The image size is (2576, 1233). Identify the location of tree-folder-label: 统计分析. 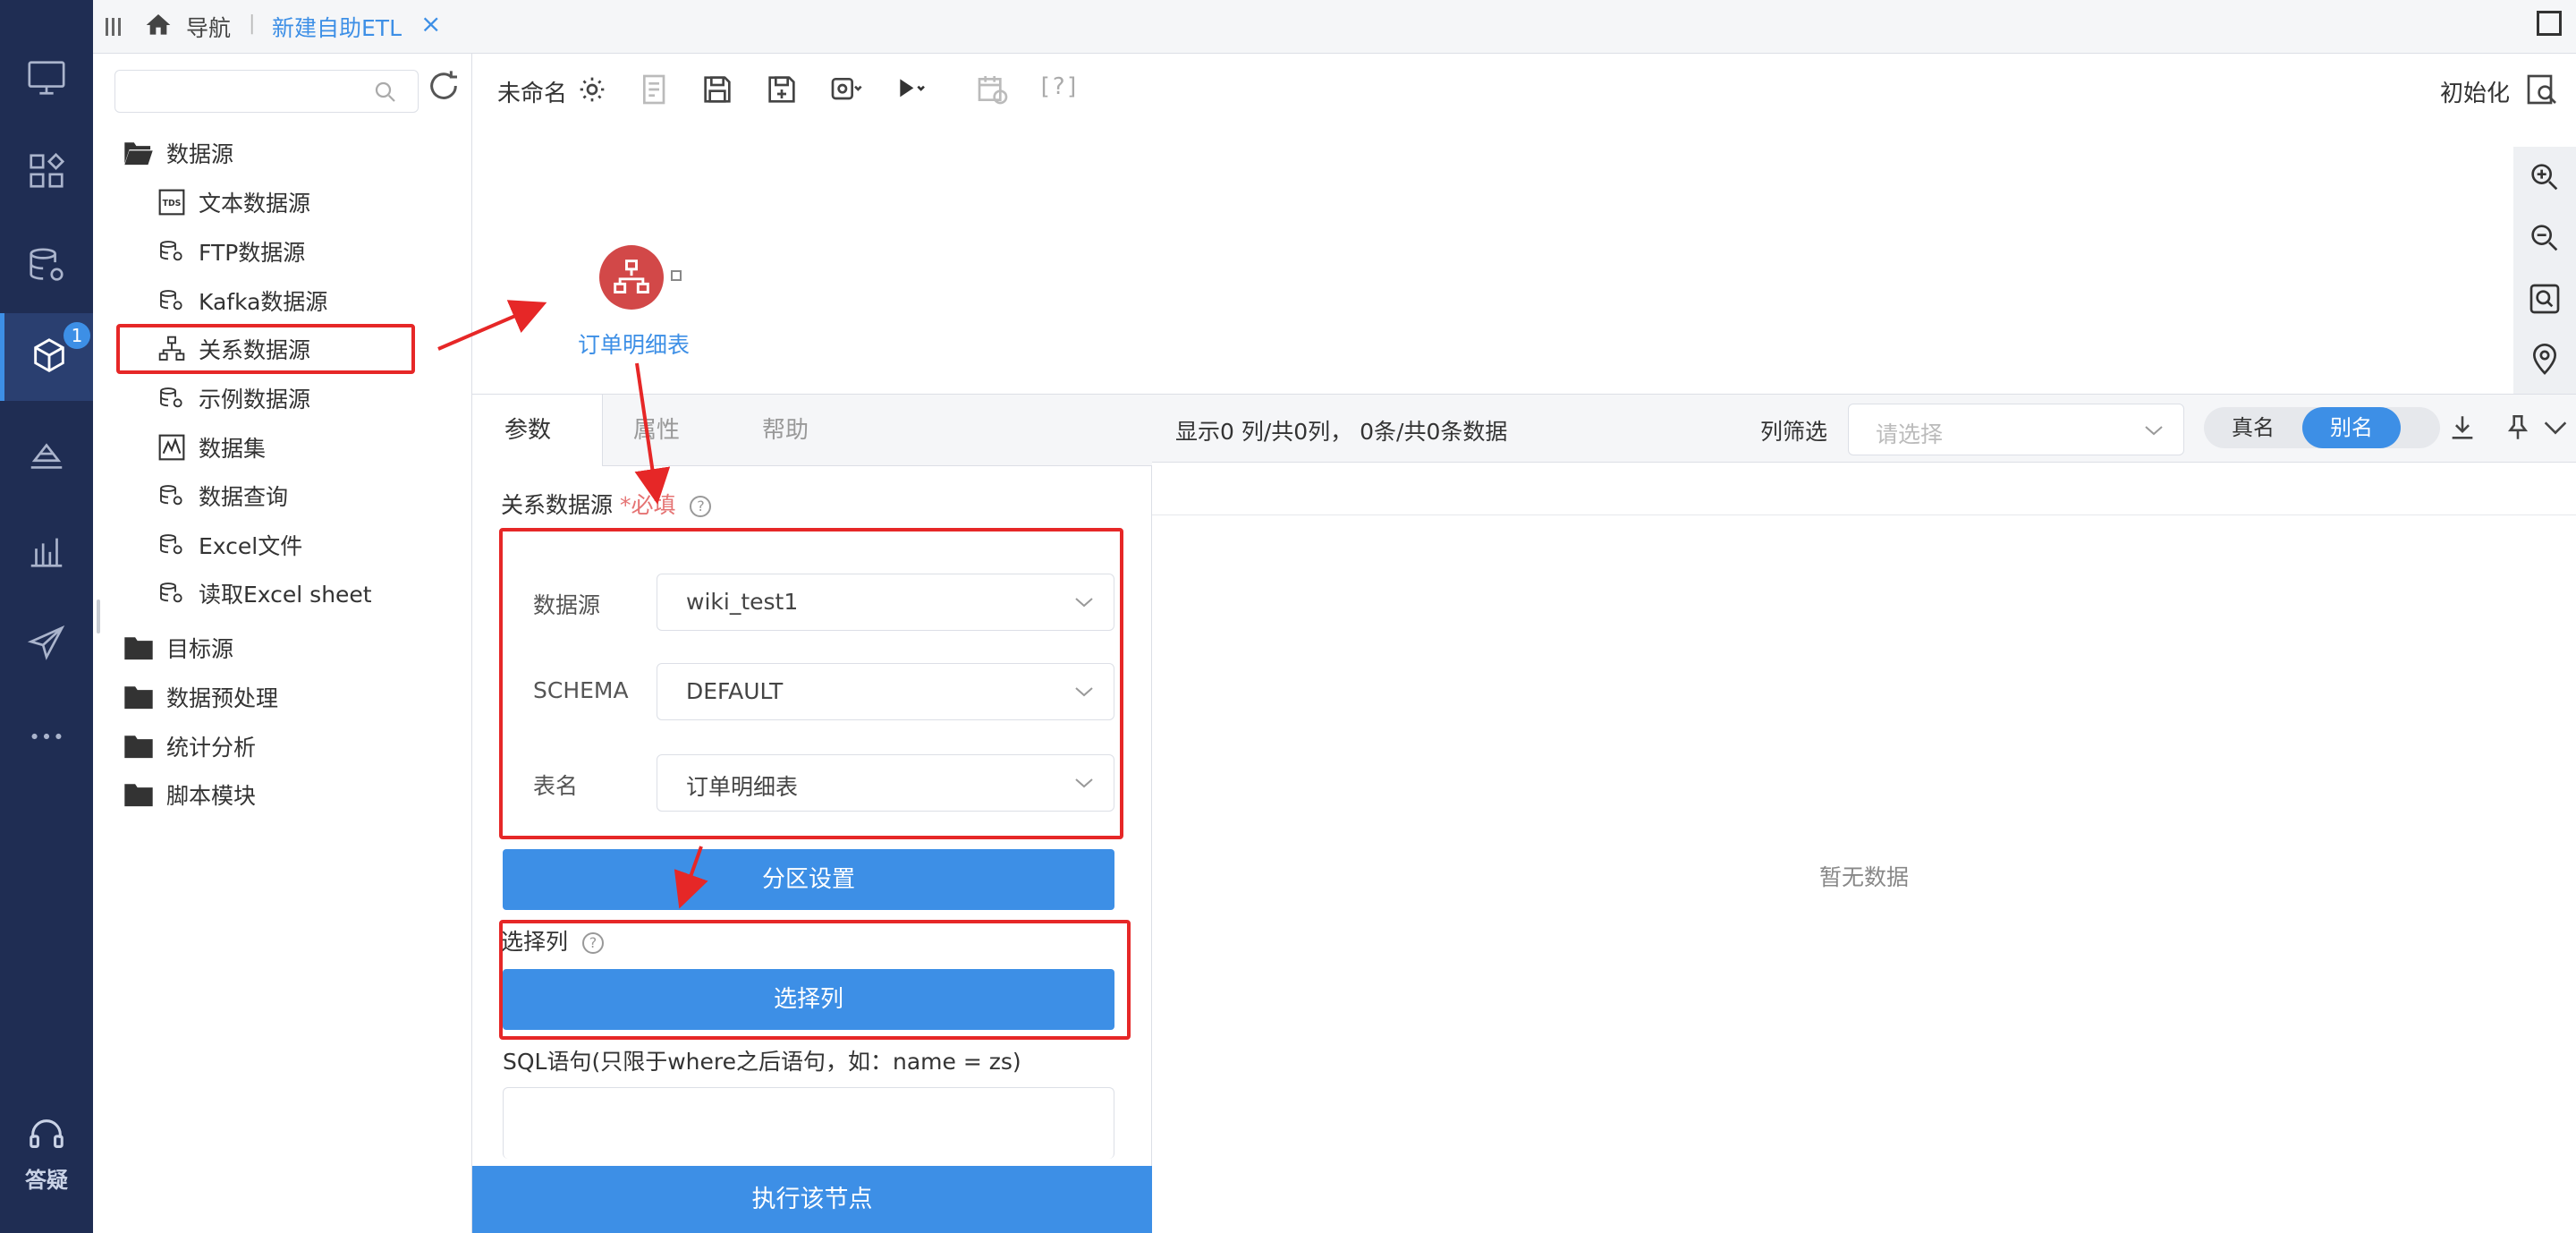
(211, 748).